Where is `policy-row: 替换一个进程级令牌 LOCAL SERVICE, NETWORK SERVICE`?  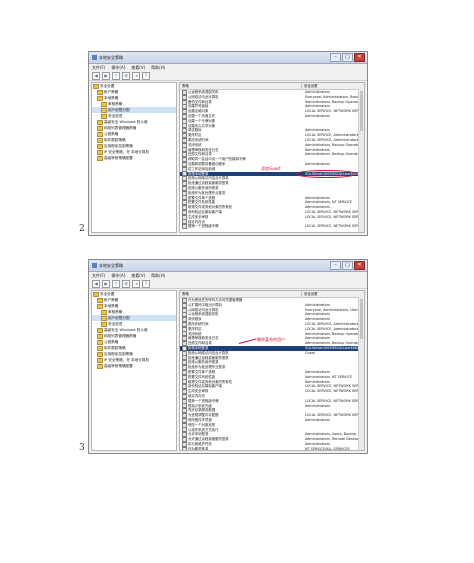
policy-row: 替换一个进程级令牌 LOCAL SERVICE, NETWORK SERVICE is located at coordinates (272, 227).